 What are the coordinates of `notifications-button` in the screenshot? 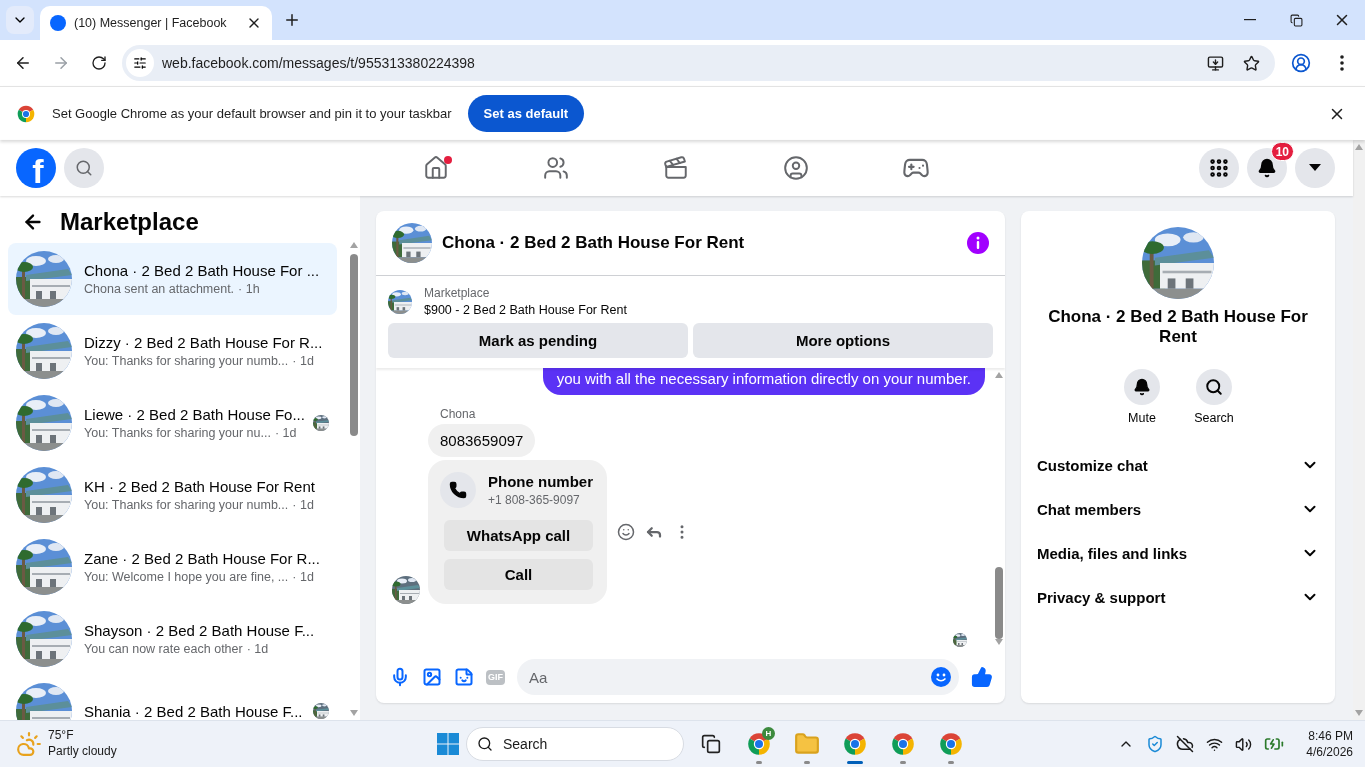 It's located at (1267, 168).